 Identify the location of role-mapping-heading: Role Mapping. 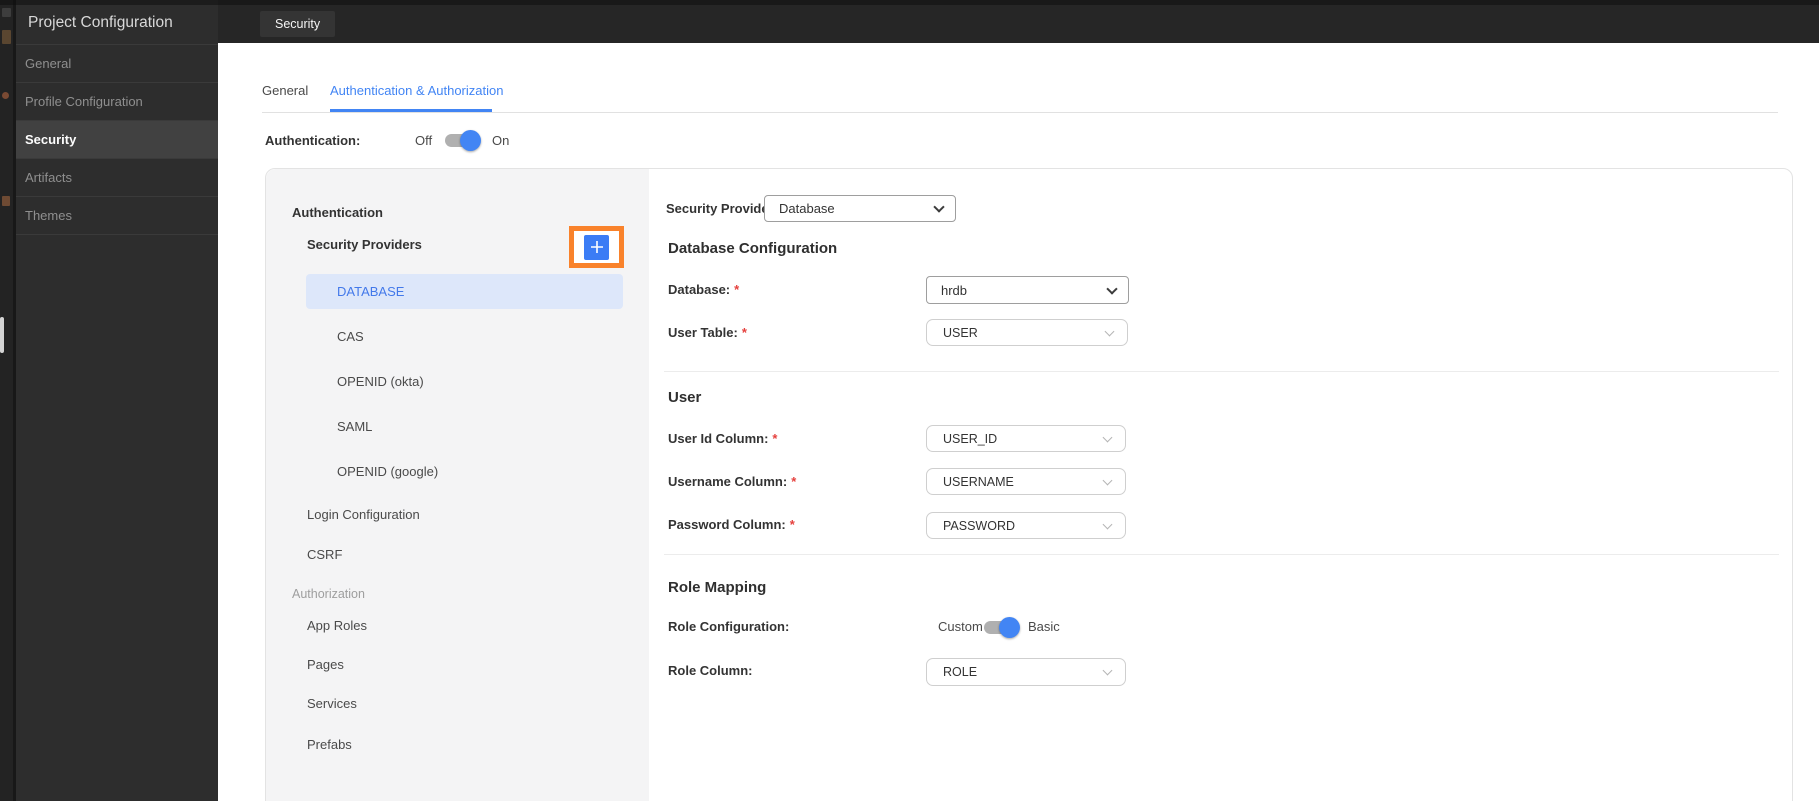
(717, 587).